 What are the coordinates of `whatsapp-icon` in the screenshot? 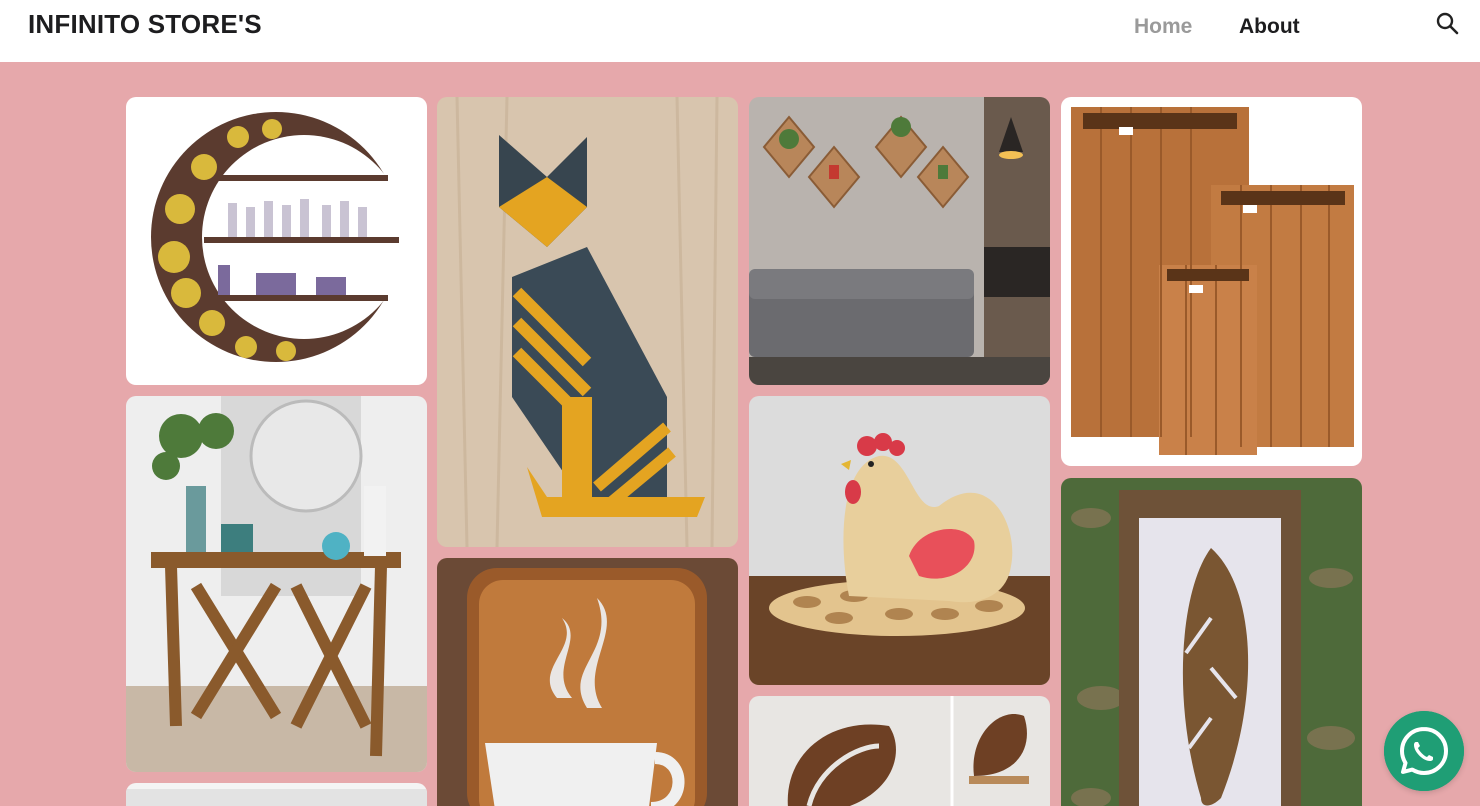 It's located at (1424, 751).